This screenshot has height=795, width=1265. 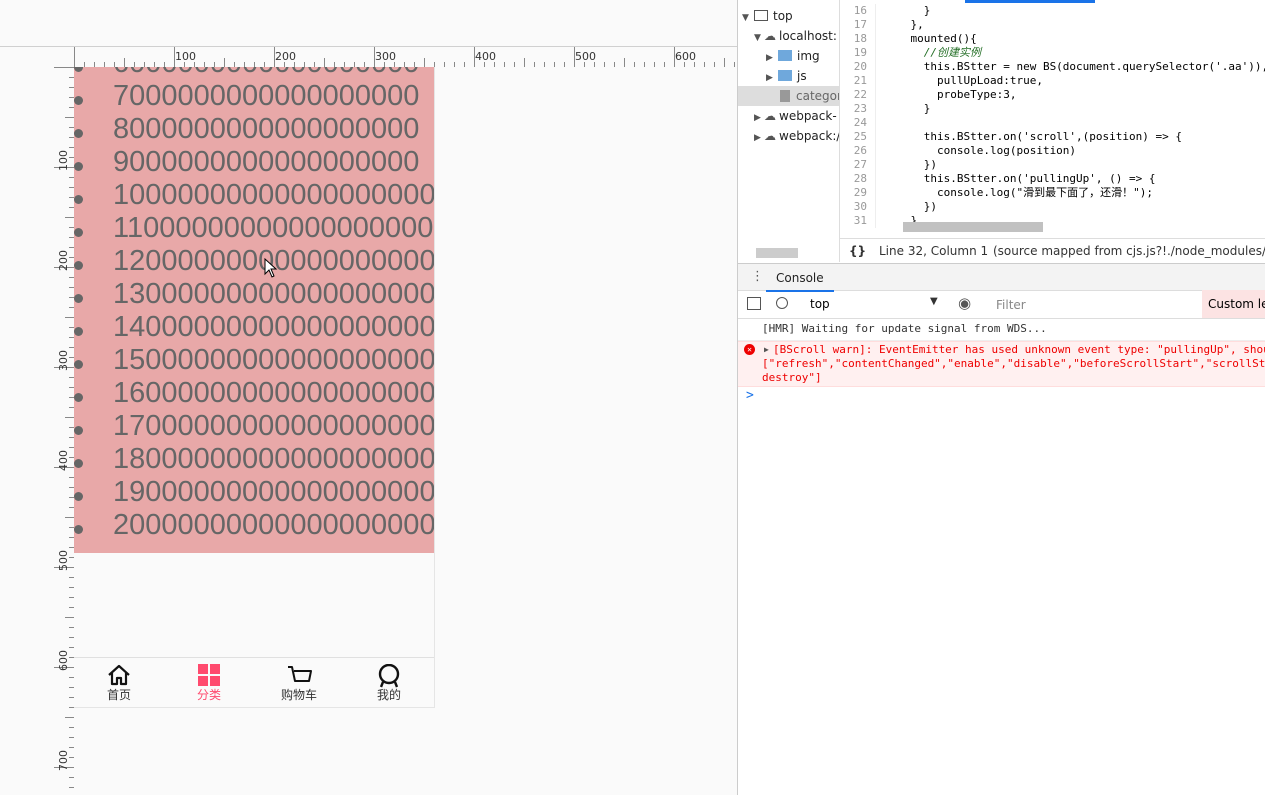 I want to click on console-prompt: >, so click(x=750, y=395).